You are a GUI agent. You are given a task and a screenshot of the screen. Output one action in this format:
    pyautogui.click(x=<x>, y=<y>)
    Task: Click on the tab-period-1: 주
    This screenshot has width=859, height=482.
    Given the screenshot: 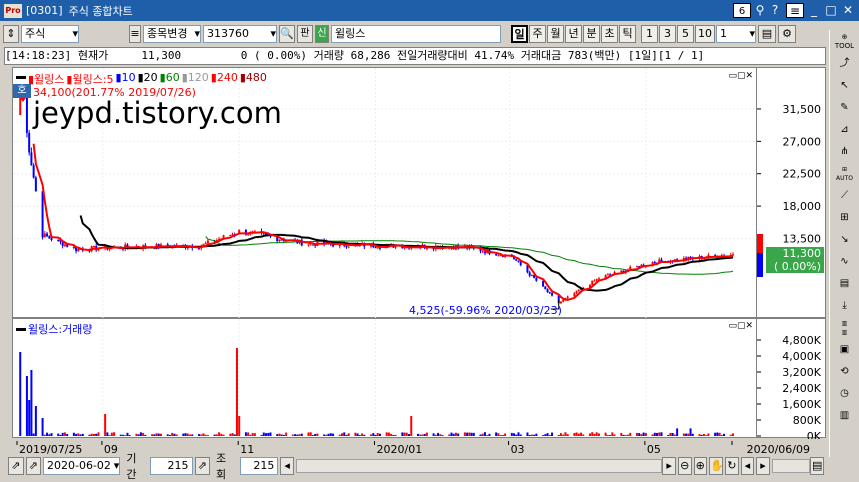 What is the action you would take?
    pyautogui.click(x=537, y=34)
    